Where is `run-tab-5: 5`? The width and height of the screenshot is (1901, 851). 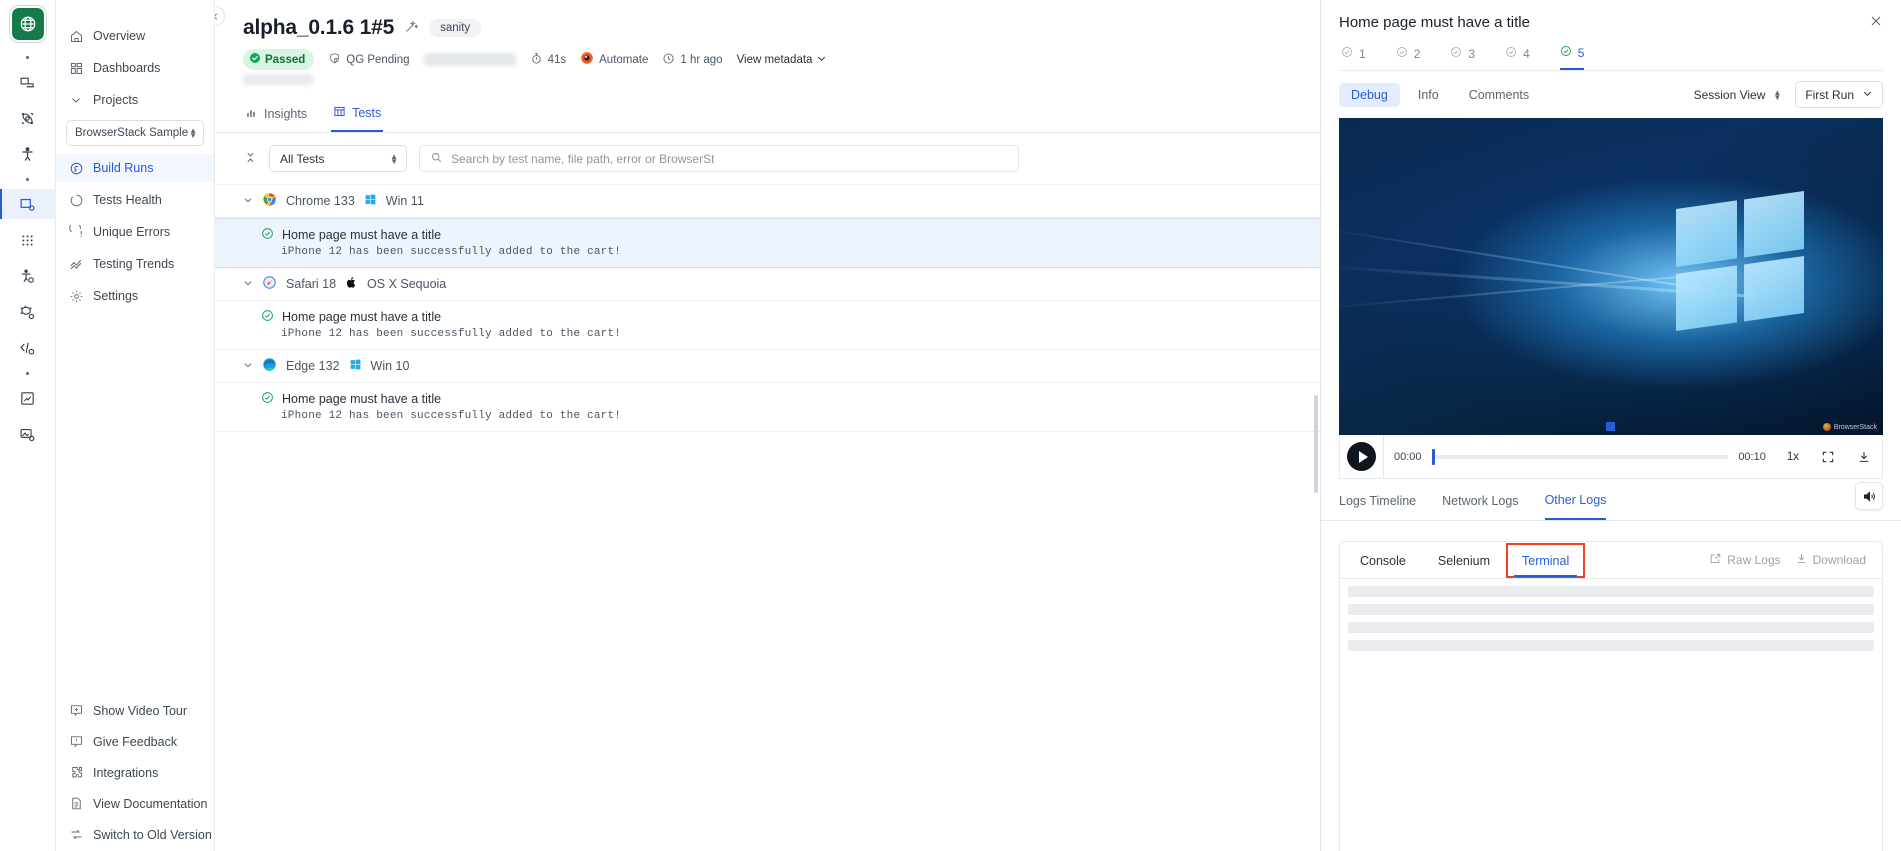
run-tab-5: 5 is located at coordinates (1572, 57).